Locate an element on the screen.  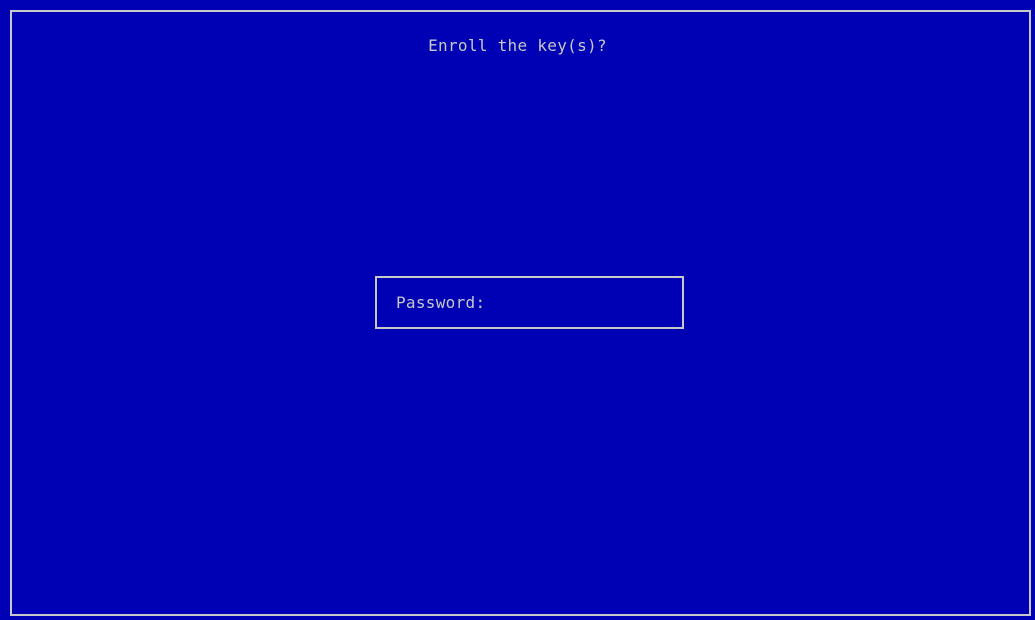
dialog-title: Enroll the key(s)? is located at coordinates (517, 45).